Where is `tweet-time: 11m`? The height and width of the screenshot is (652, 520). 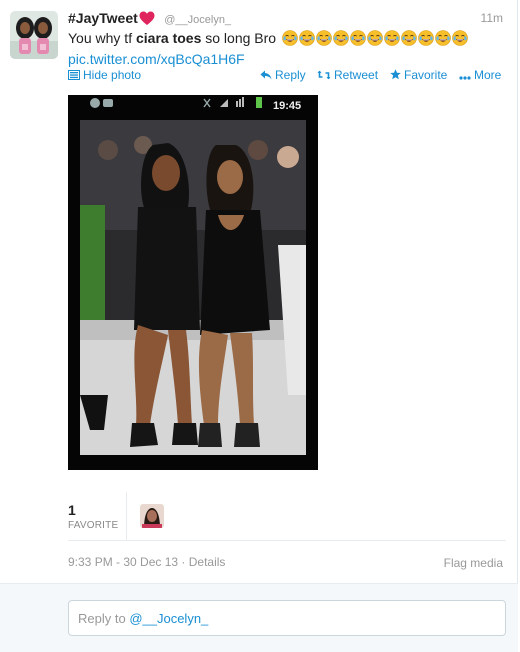
tweet-time: 11m is located at coordinates (492, 18).